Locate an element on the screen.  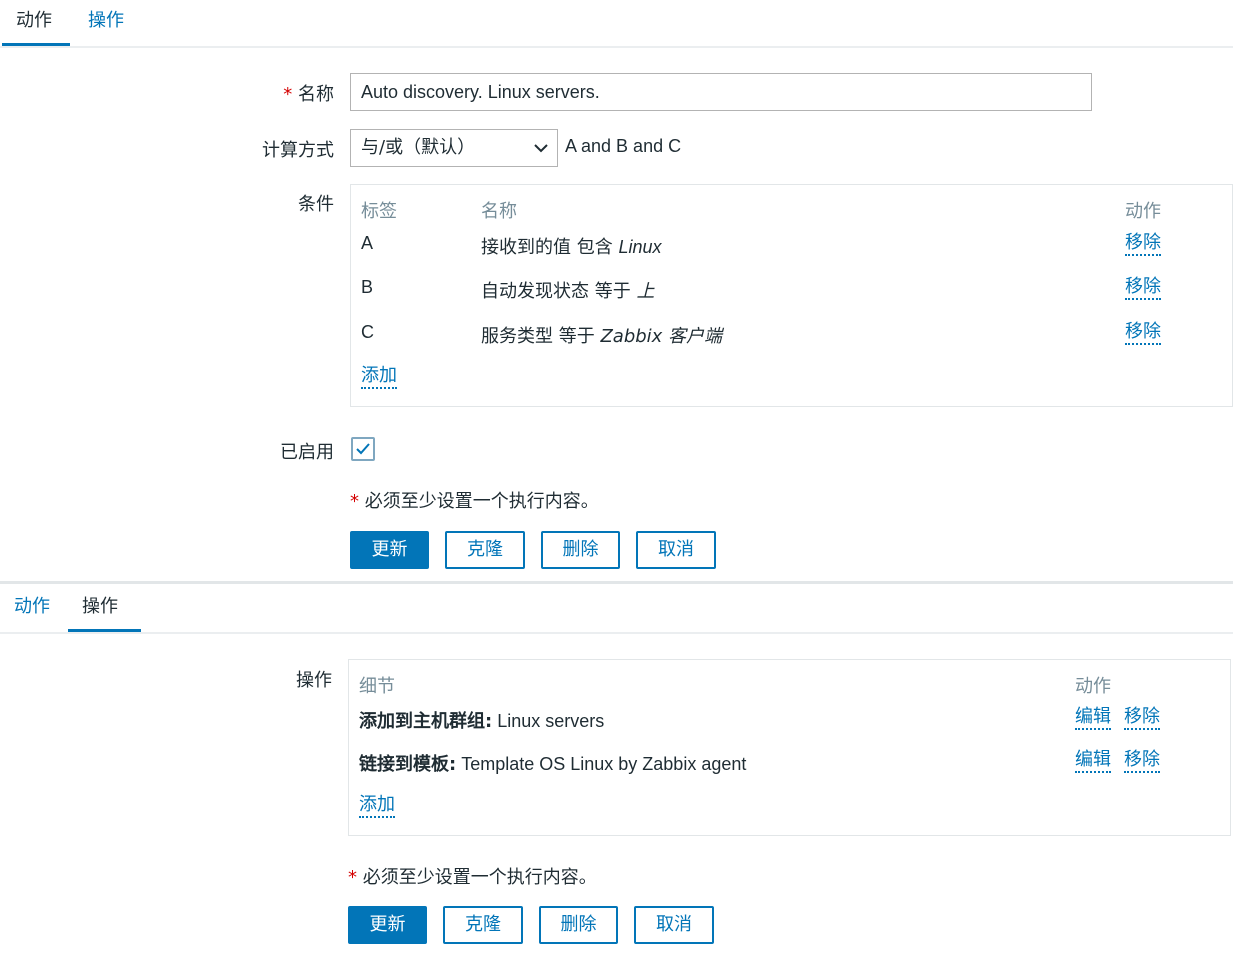
name-label-text: 名称 is located at coordinates (316, 94).